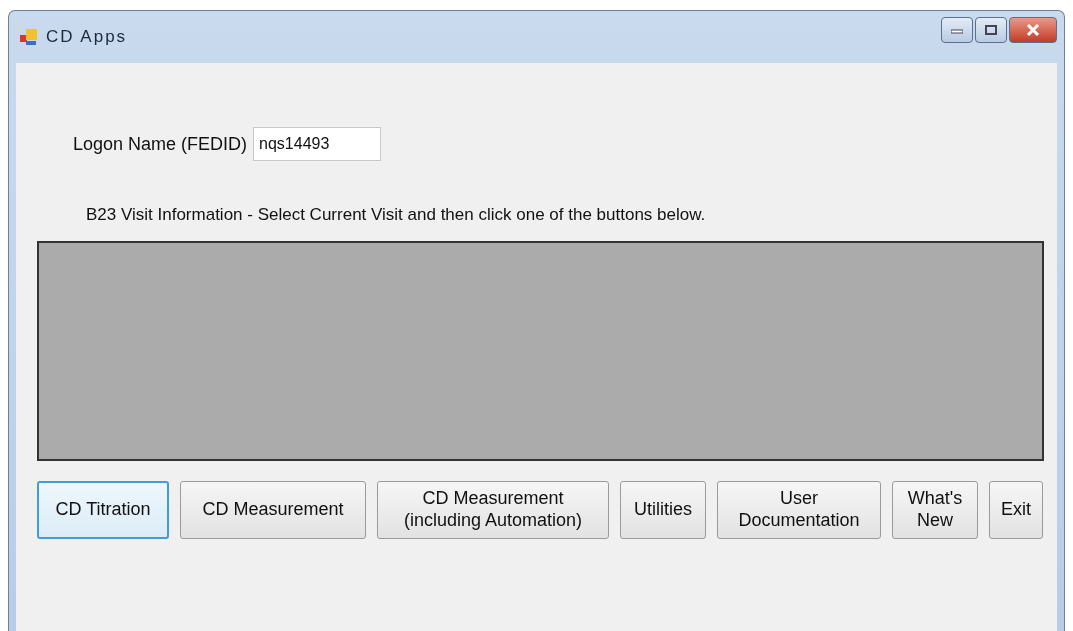 Image resolution: width=1073 pixels, height=631 pixels. I want to click on action-button: Exit, so click(1016, 510).